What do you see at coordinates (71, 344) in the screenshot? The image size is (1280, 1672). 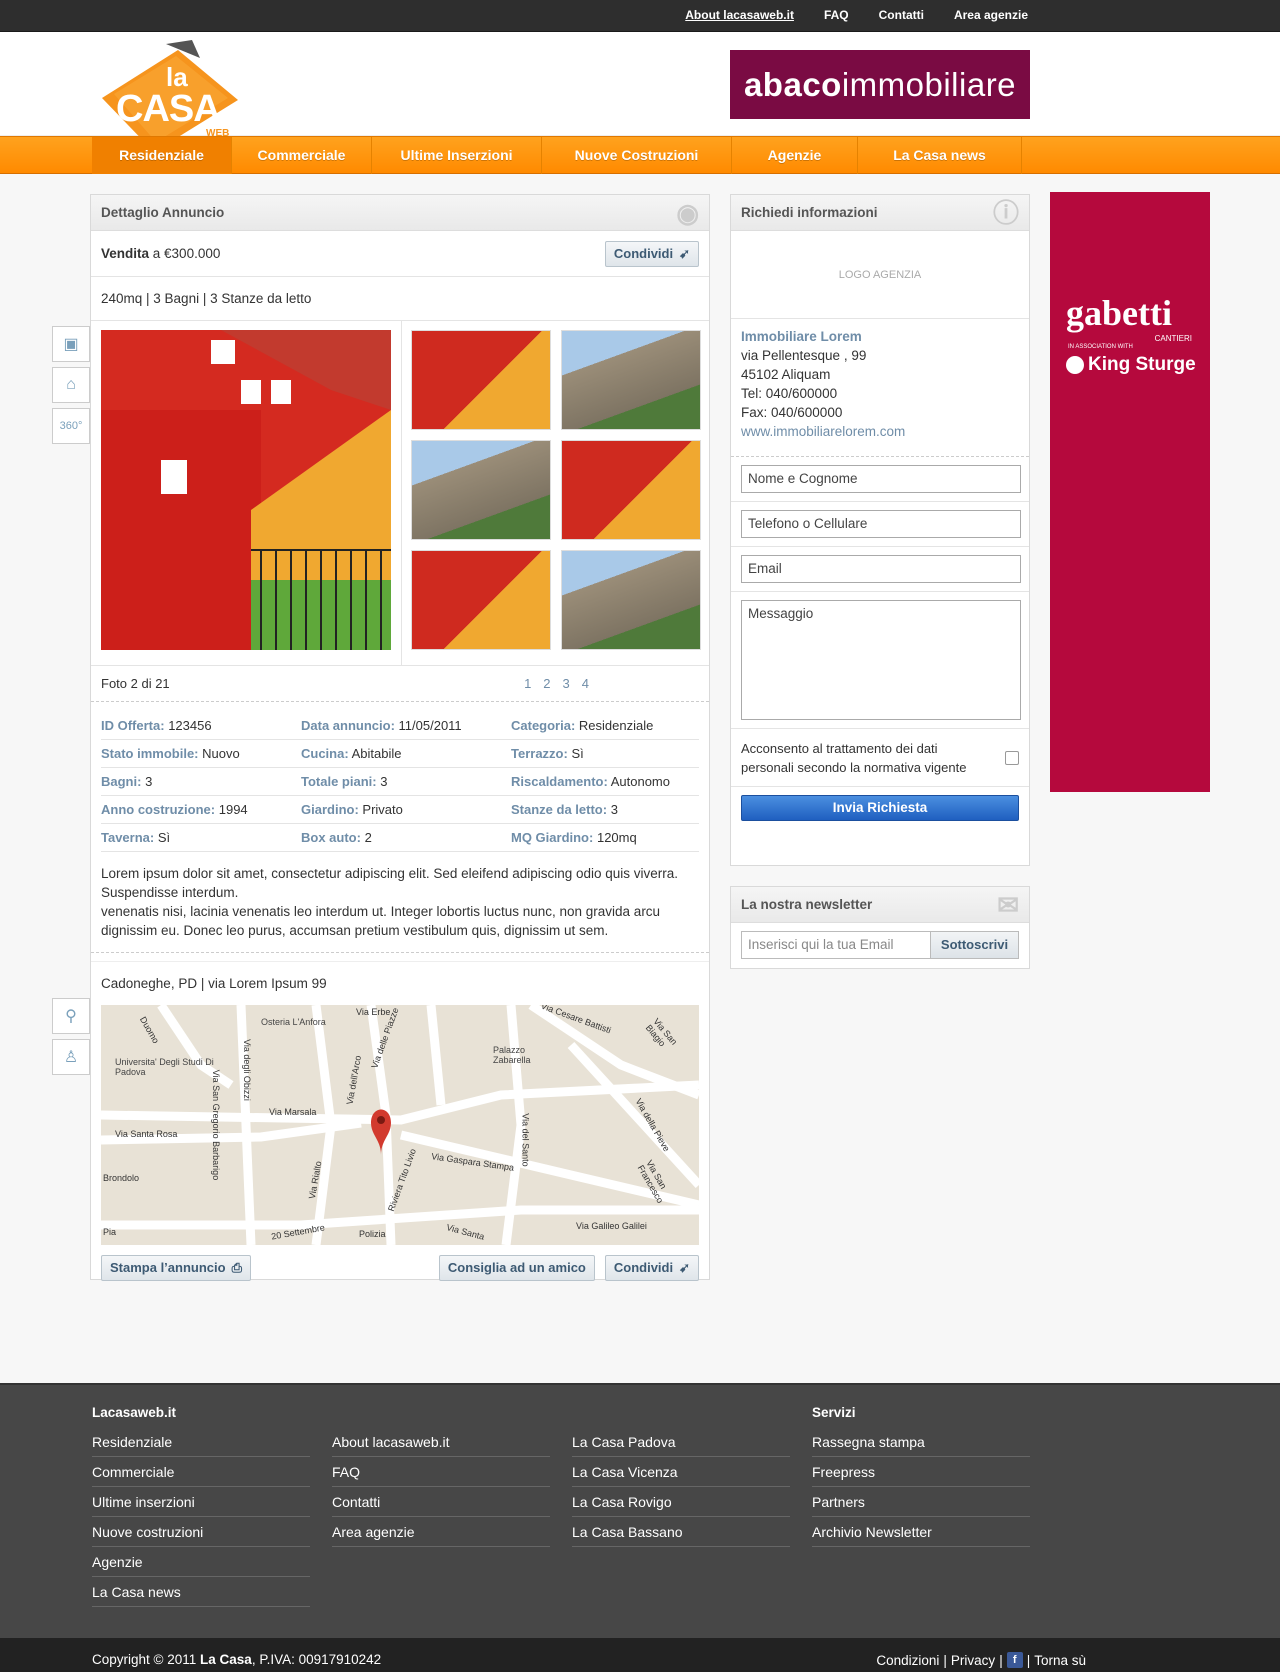 I see `photo-icon: ▣` at bounding box center [71, 344].